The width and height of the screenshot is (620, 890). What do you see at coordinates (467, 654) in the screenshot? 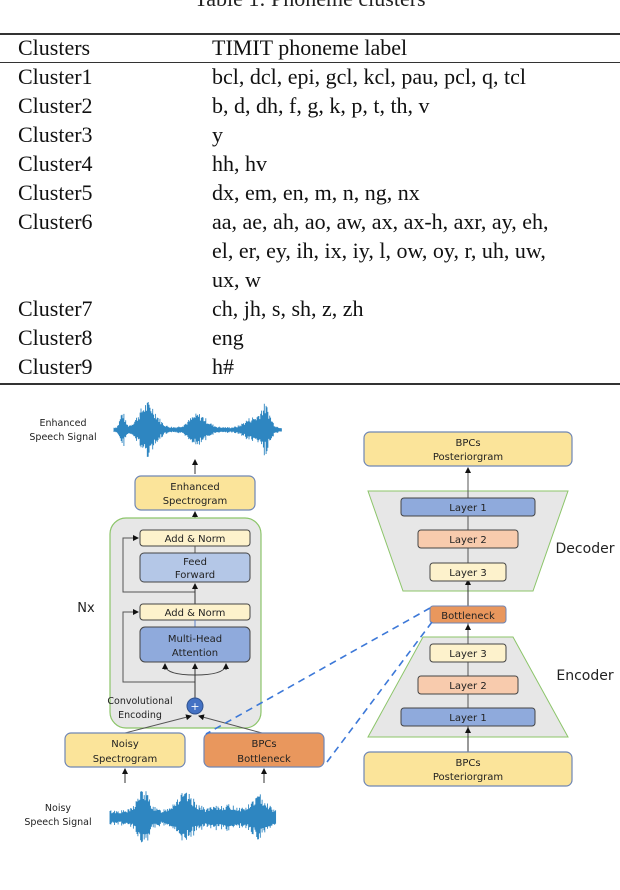
I see `encoder-layer-3-label: Layer 3` at bounding box center [467, 654].